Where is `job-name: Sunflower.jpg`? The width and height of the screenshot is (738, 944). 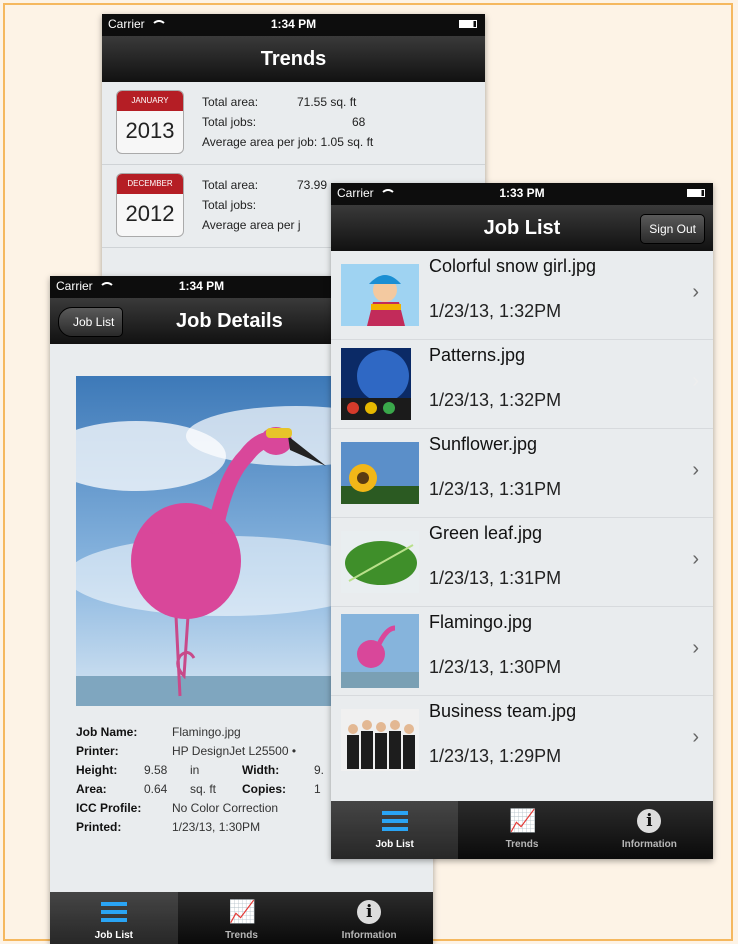
job-name: Sunflower.jpg is located at coordinates (483, 444).